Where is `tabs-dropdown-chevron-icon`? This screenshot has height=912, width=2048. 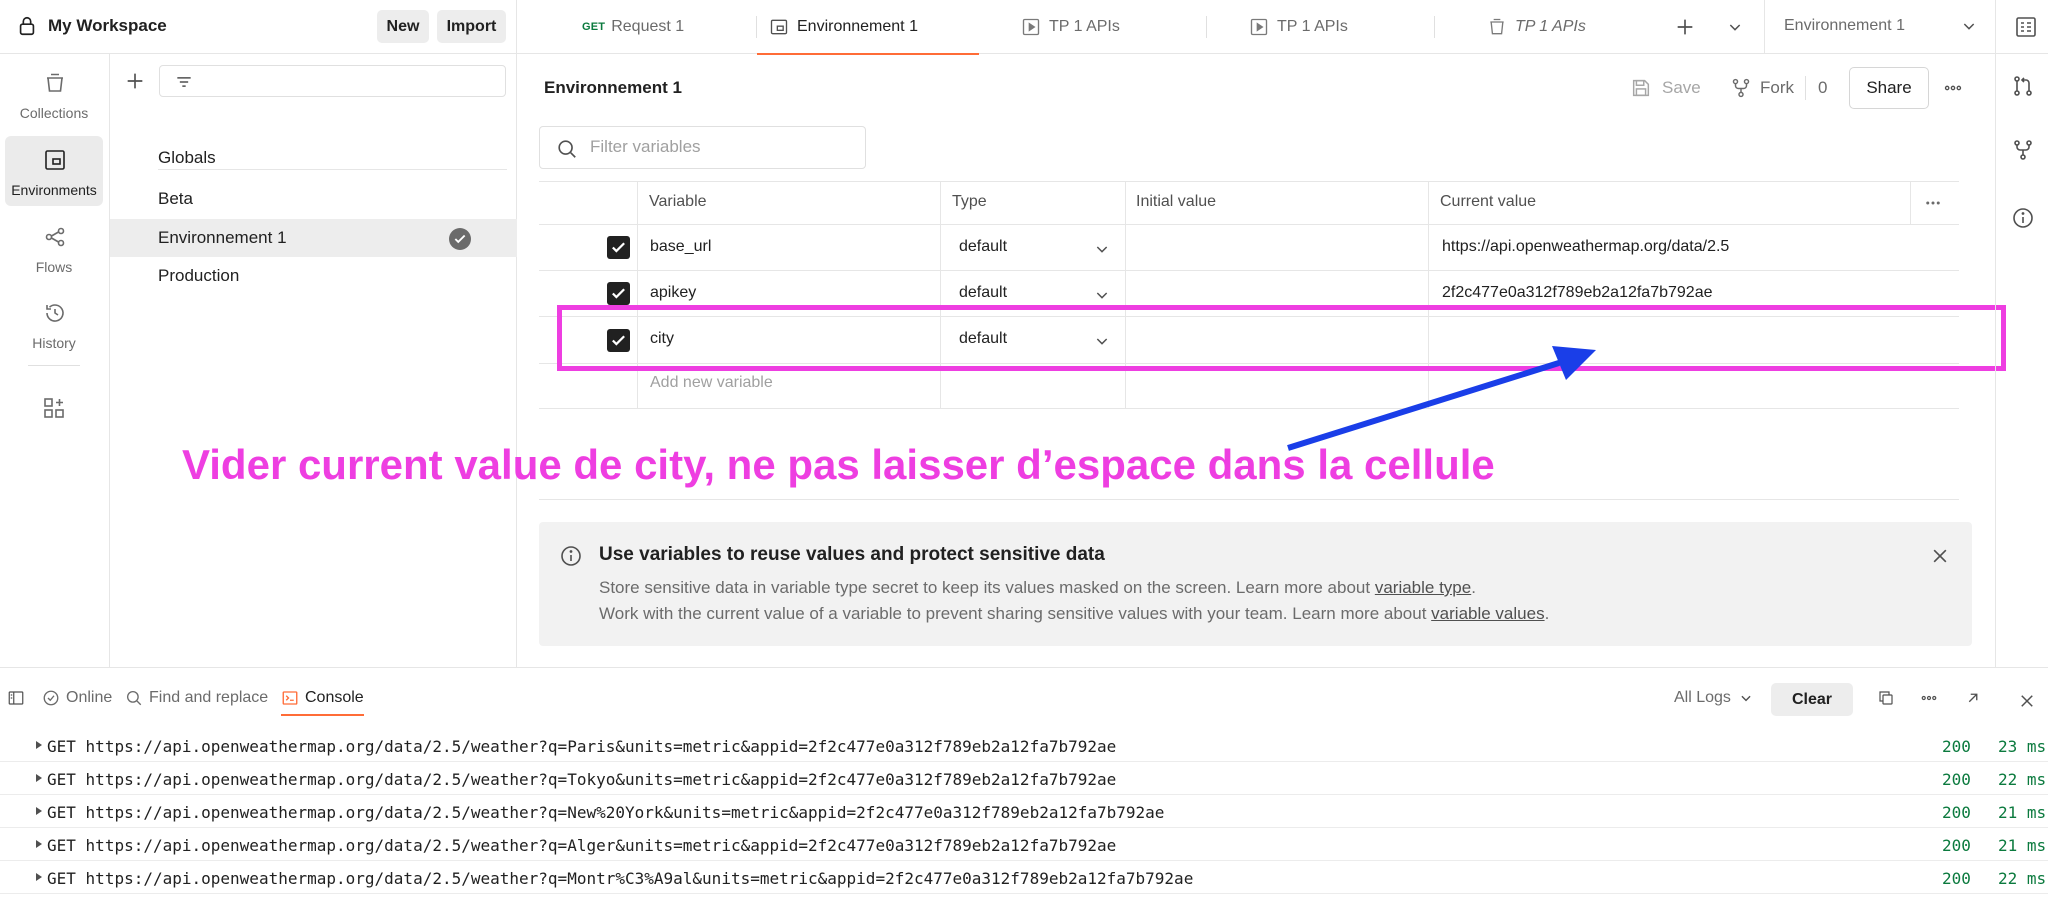 tabs-dropdown-chevron-icon is located at coordinates (1735, 27).